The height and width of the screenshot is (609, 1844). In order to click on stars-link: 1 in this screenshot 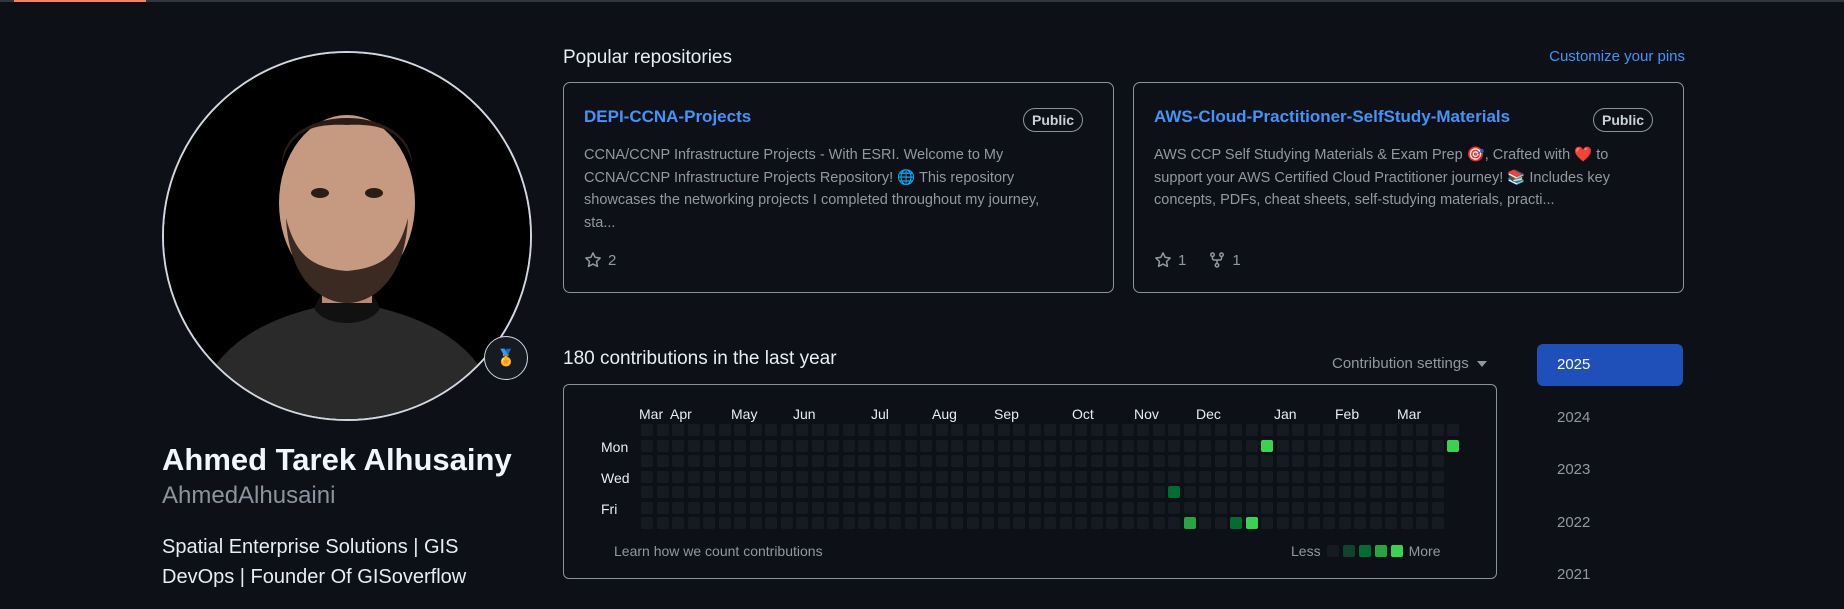, I will do `click(1170, 260)`.